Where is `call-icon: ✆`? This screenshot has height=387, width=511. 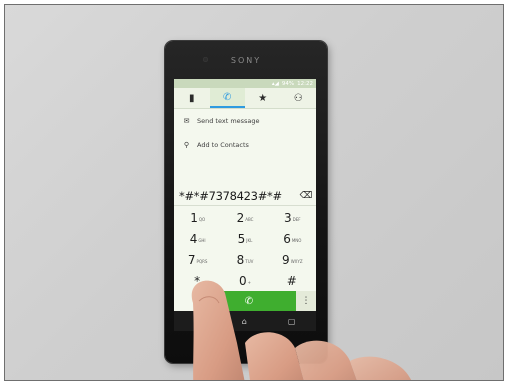 call-icon: ✆ is located at coordinates (249, 301).